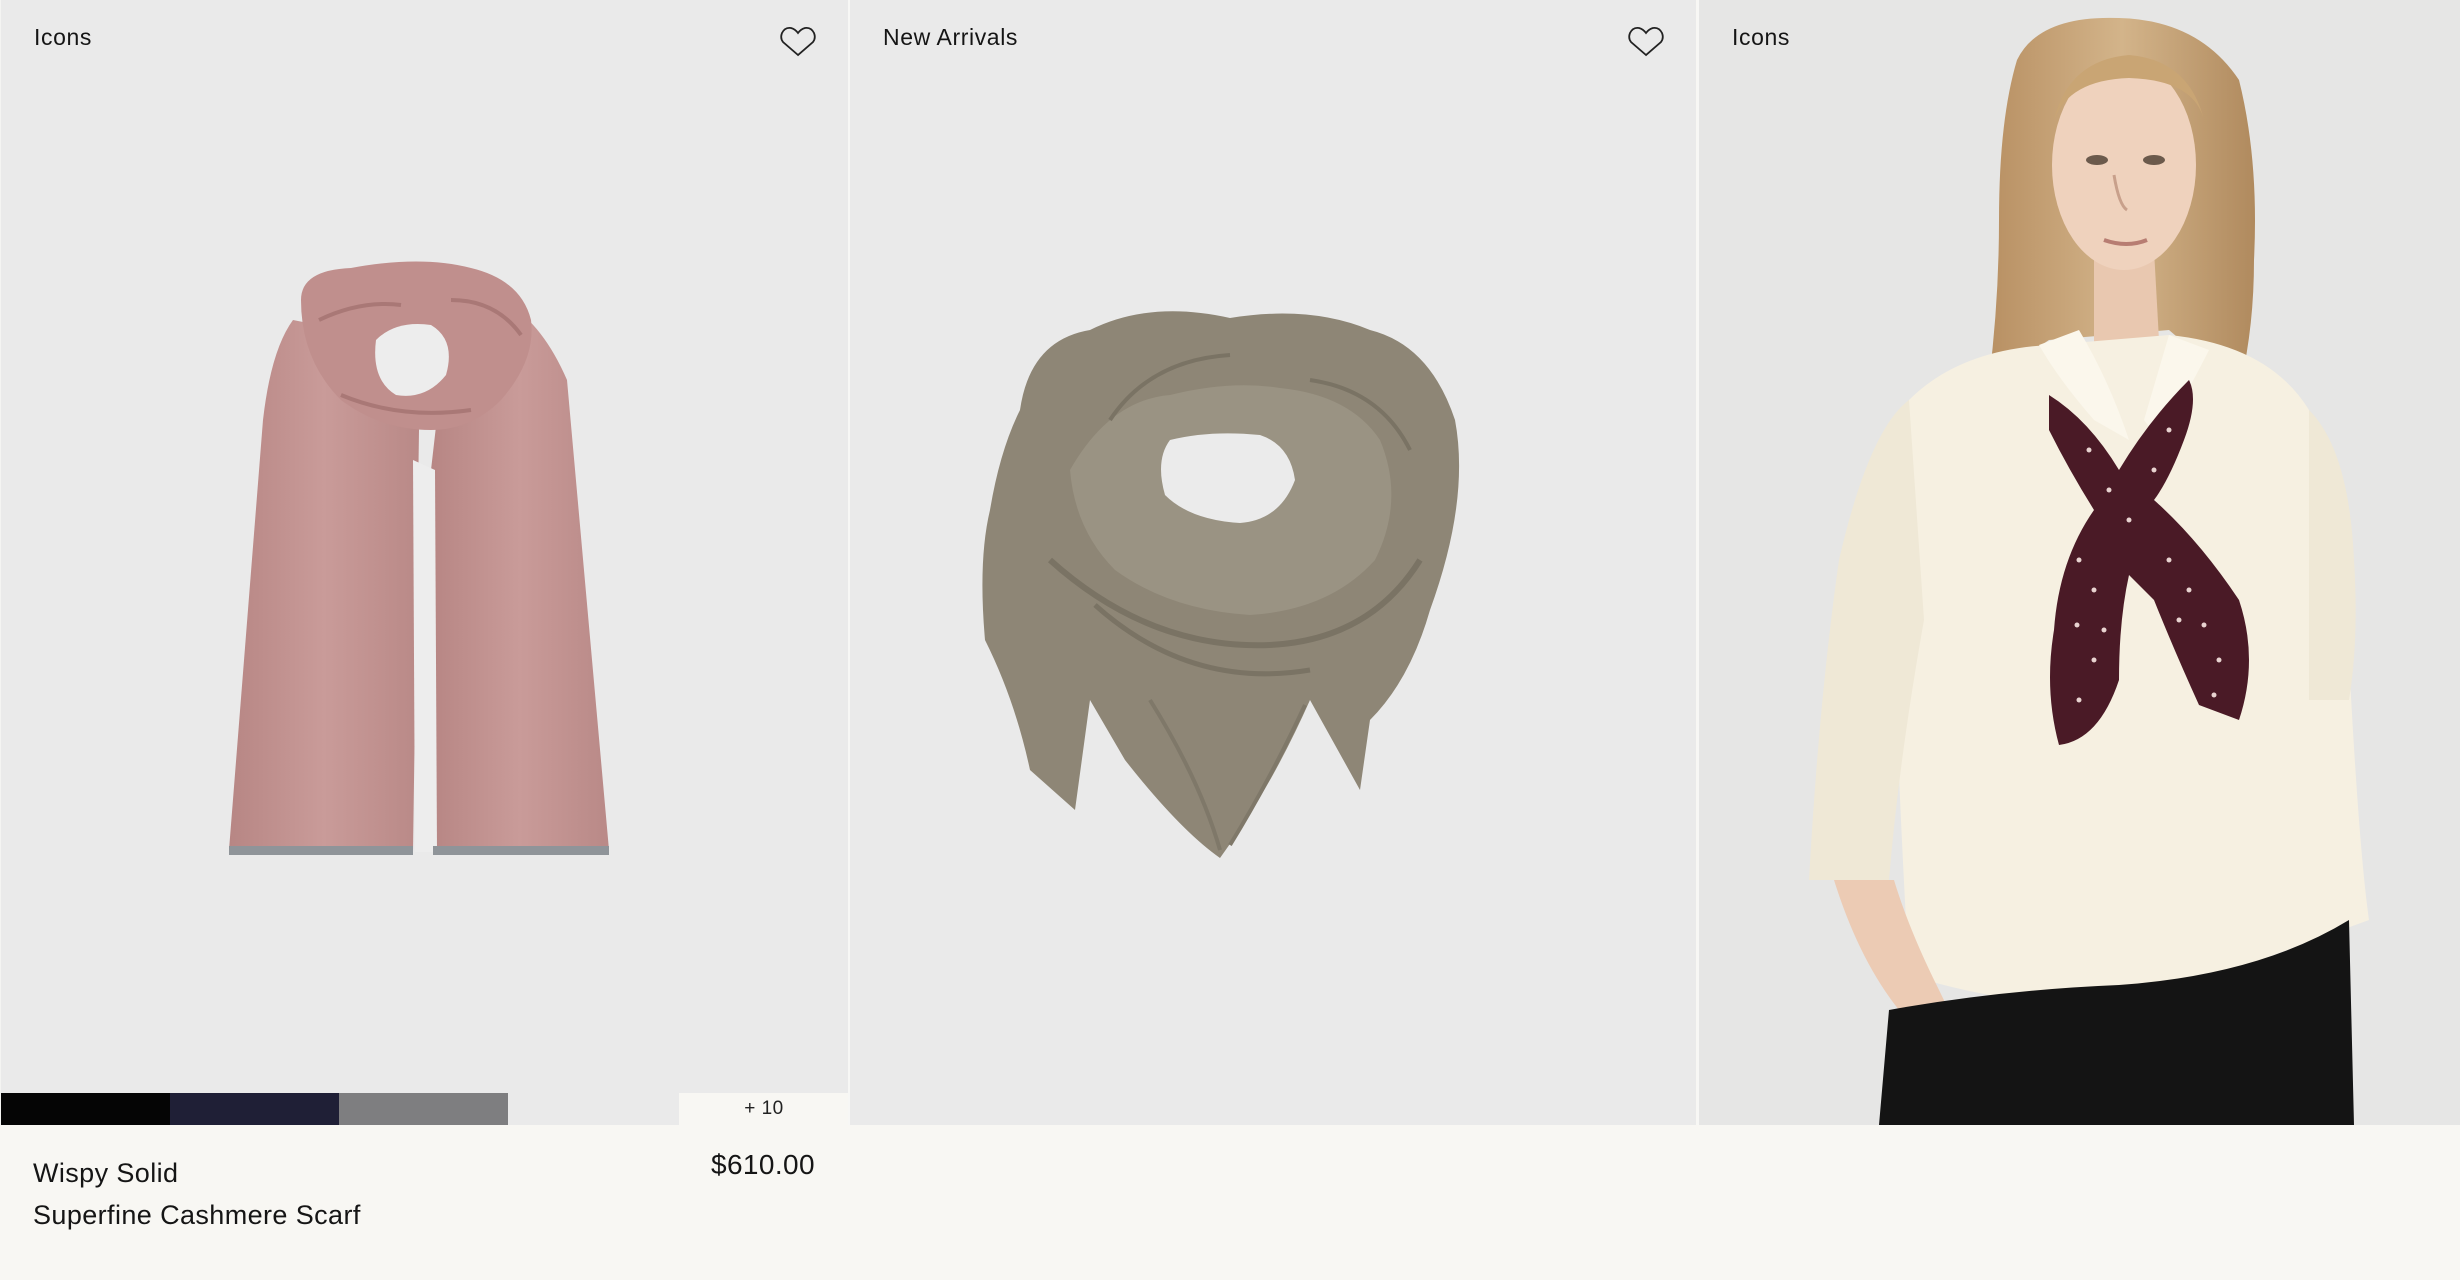 Image resolution: width=2460 pixels, height=1280 pixels. I want to click on product-price: $610.00, so click(762, 1164).